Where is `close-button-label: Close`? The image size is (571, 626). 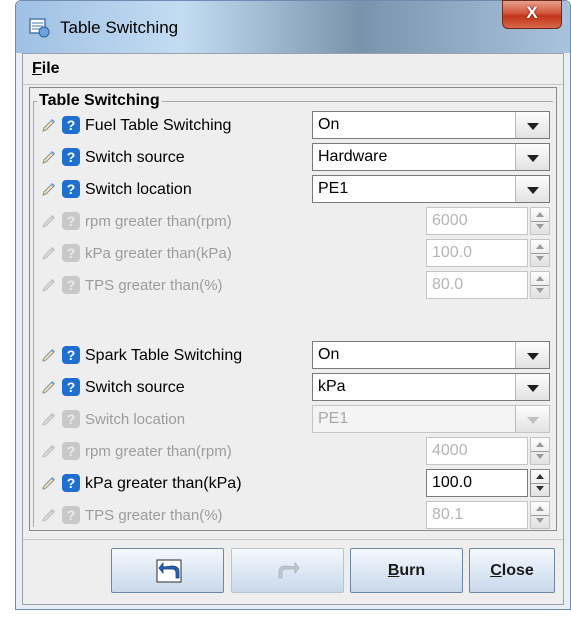
close-button-label: Close is located at coordinates (512, 570).